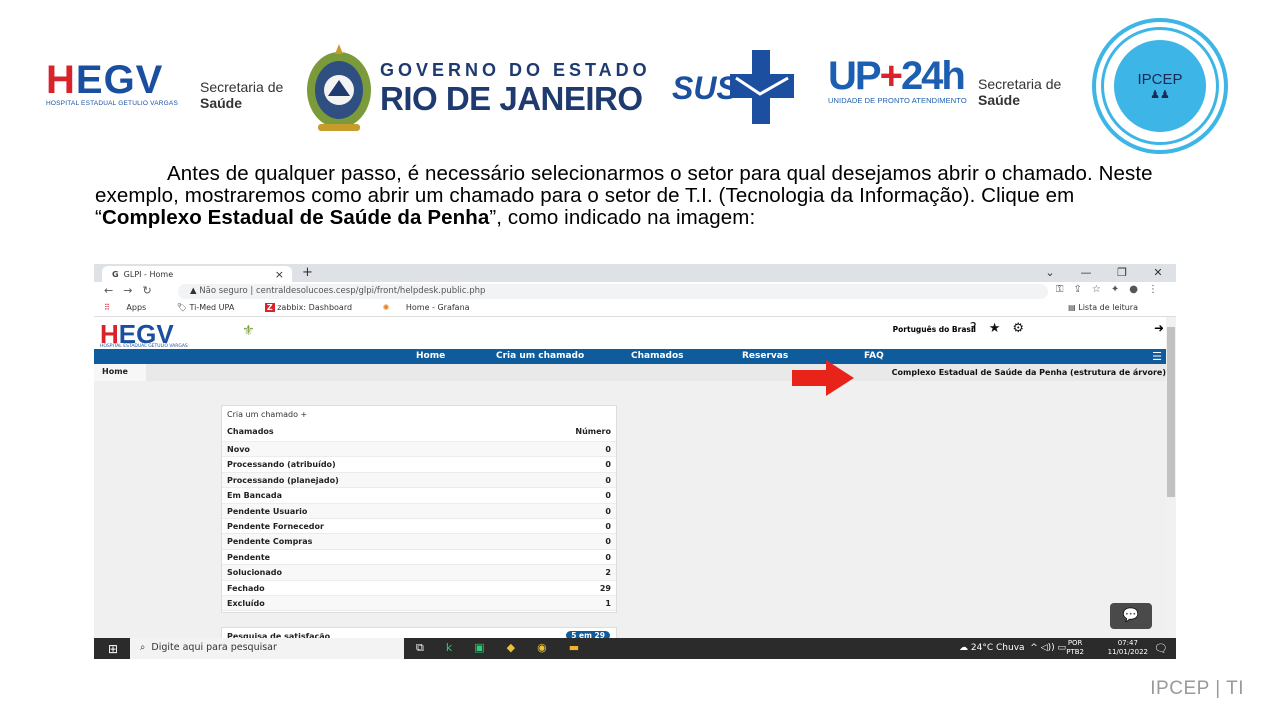 This screenshot has height=720, width=1280. I want to click on chrome-icon: ◉, so click(553, 647).